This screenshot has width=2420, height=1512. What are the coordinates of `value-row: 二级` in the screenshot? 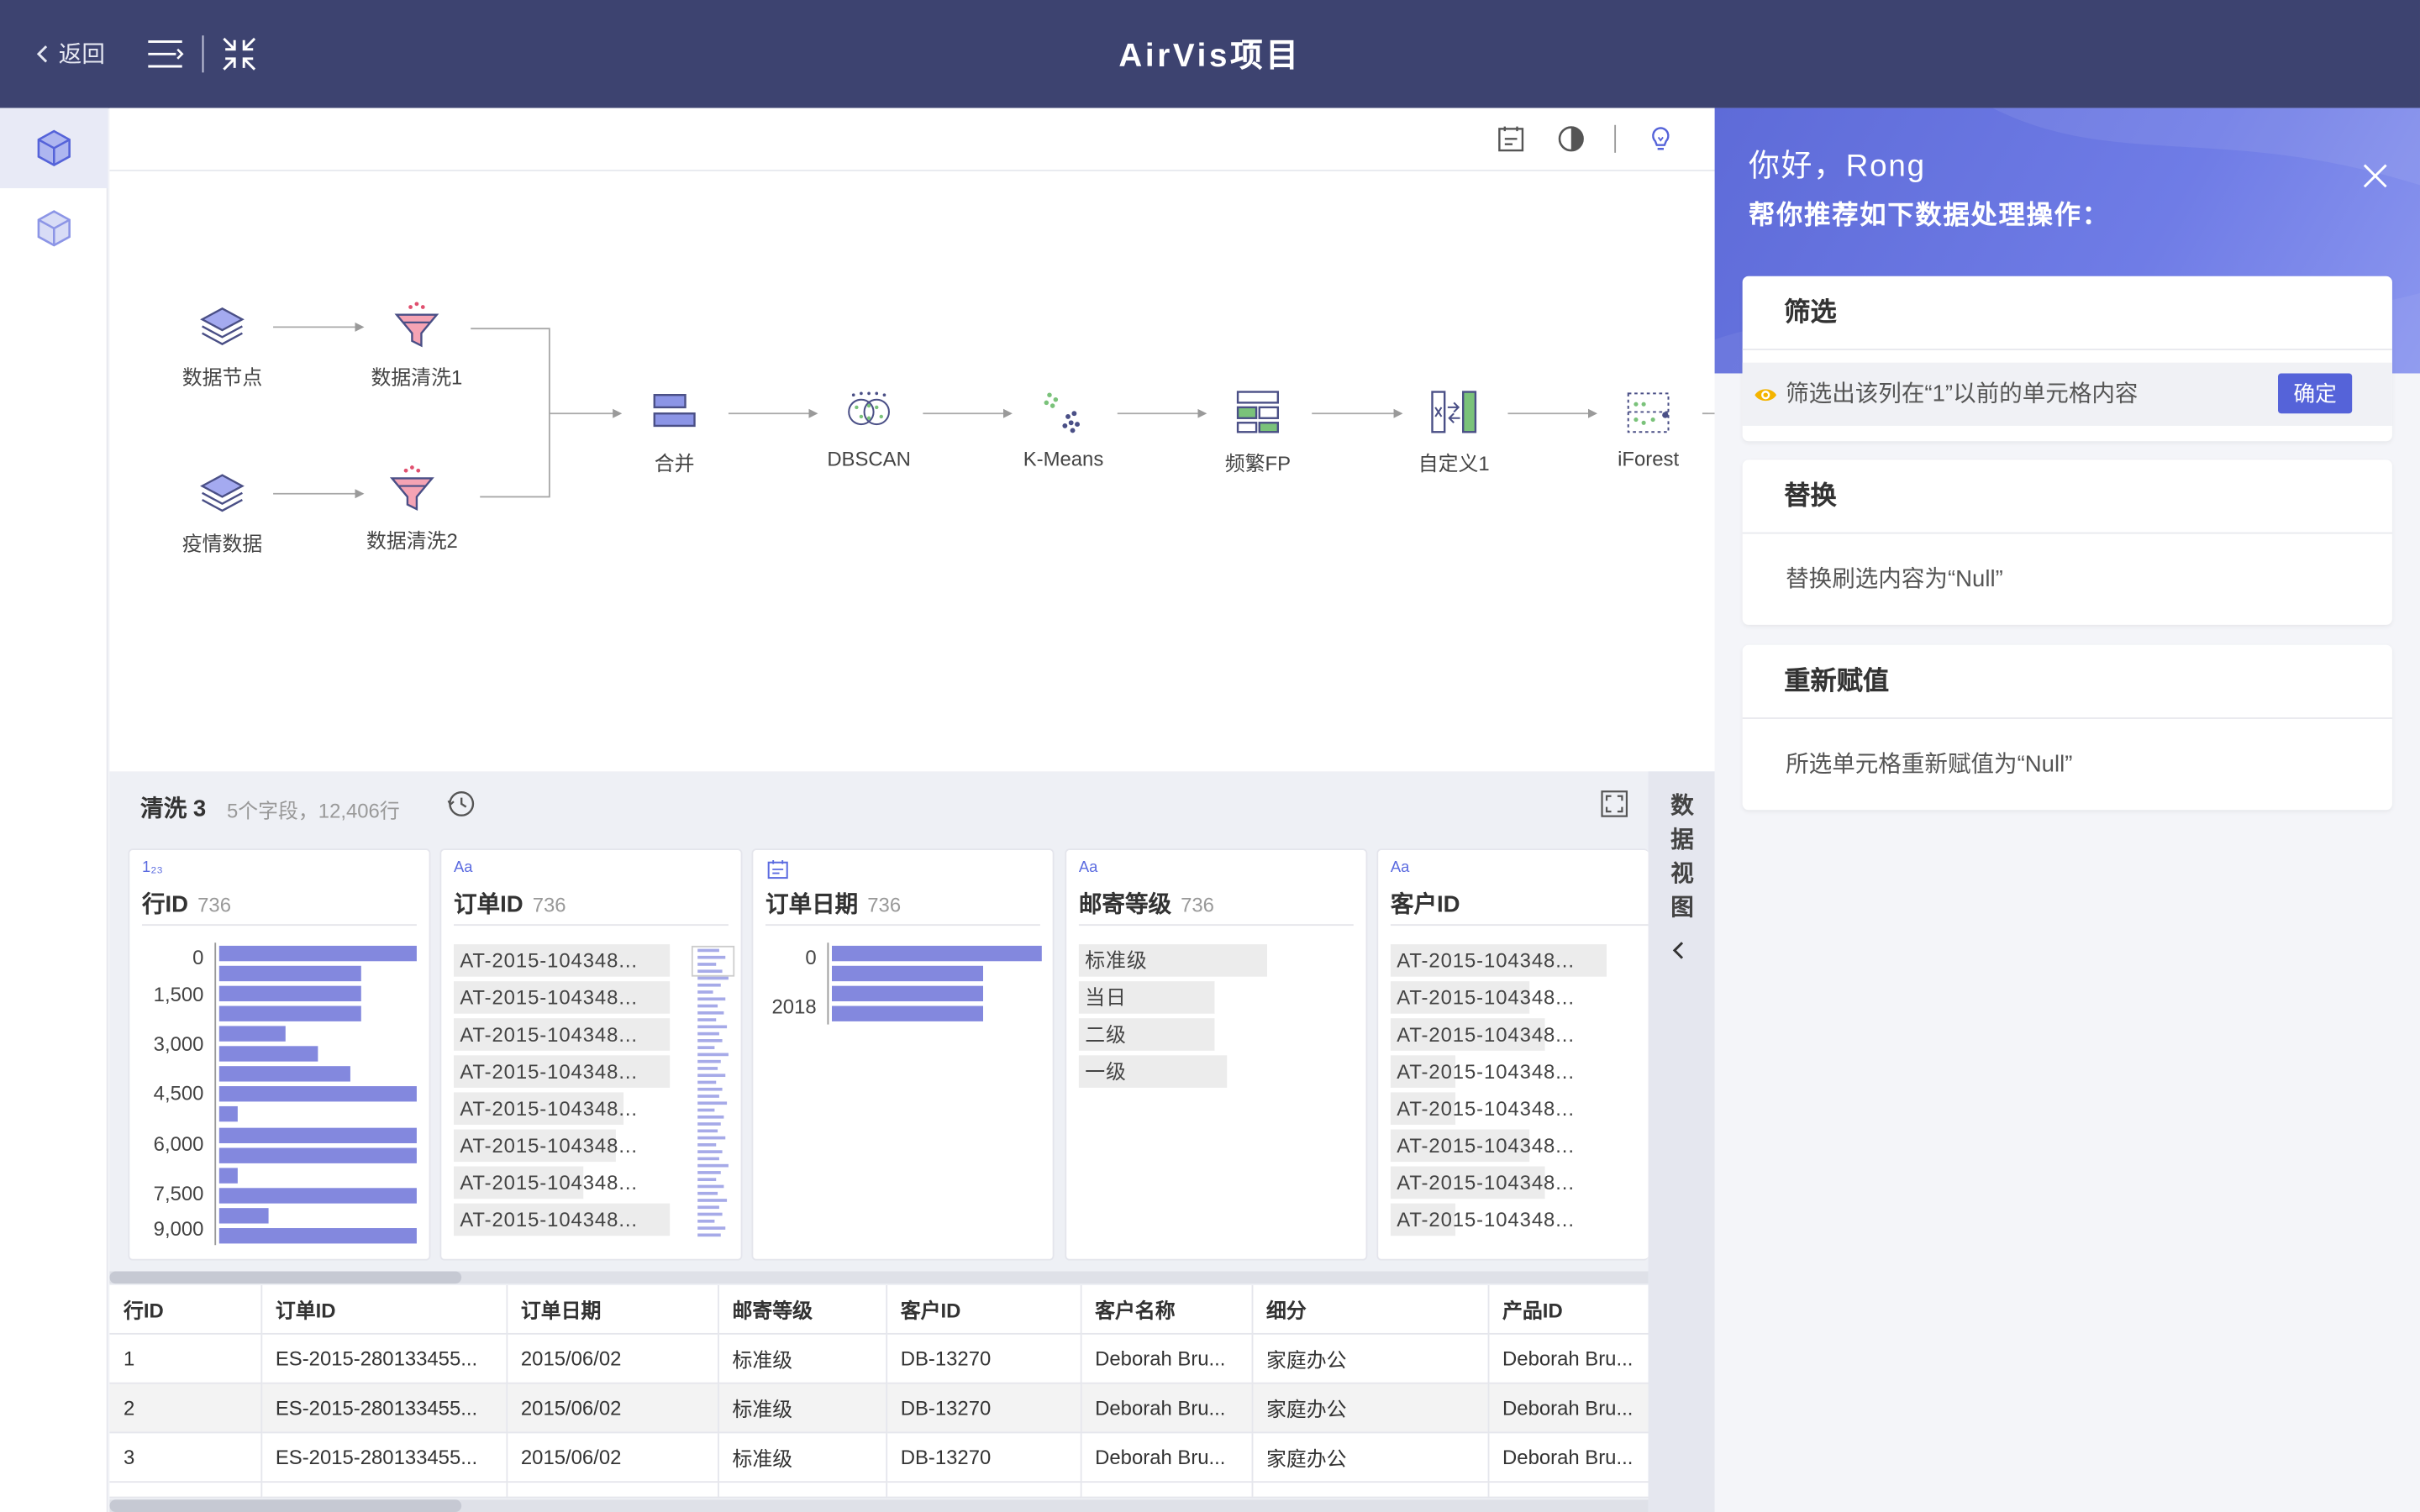 It's located at (1146, 1034).